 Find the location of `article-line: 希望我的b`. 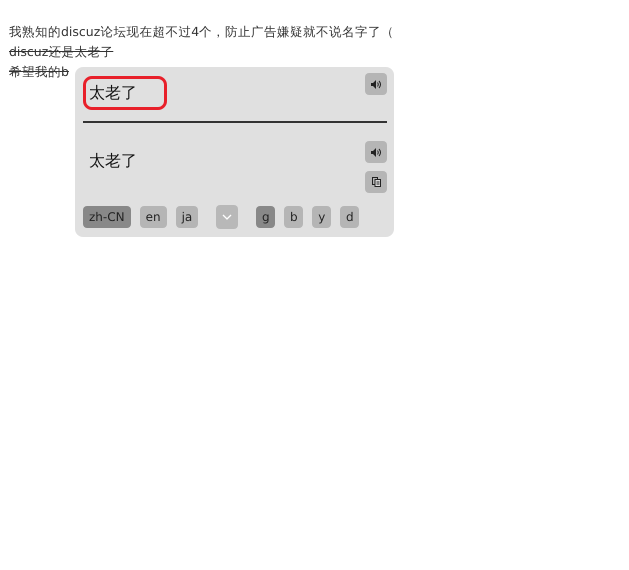

article-line: 希望我的b is located at coordinates (39, 72).